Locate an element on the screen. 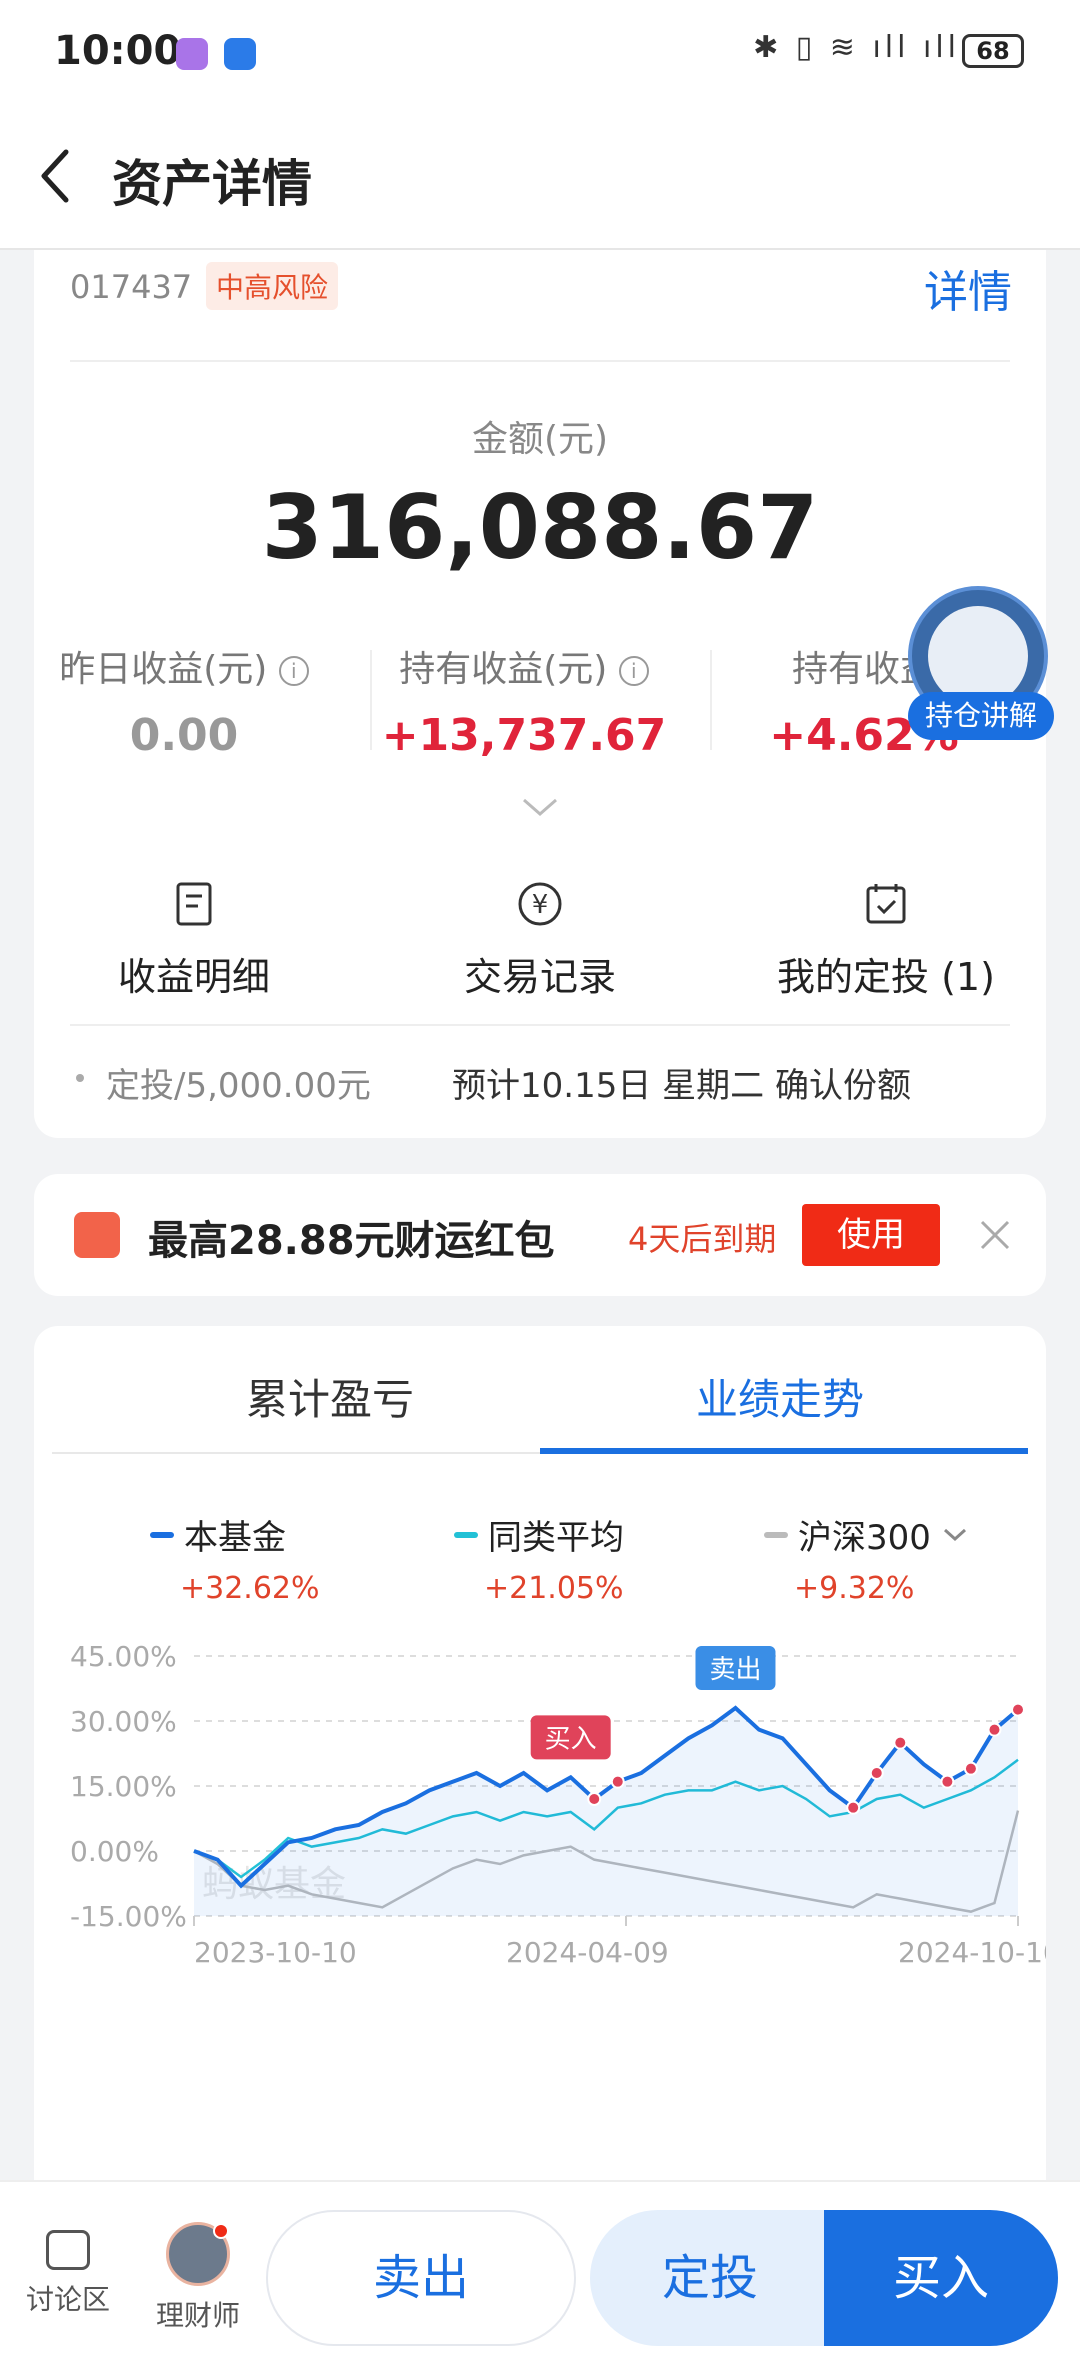  coupon-expiry: 4天后到期 is located at coordinates (702, 1239).